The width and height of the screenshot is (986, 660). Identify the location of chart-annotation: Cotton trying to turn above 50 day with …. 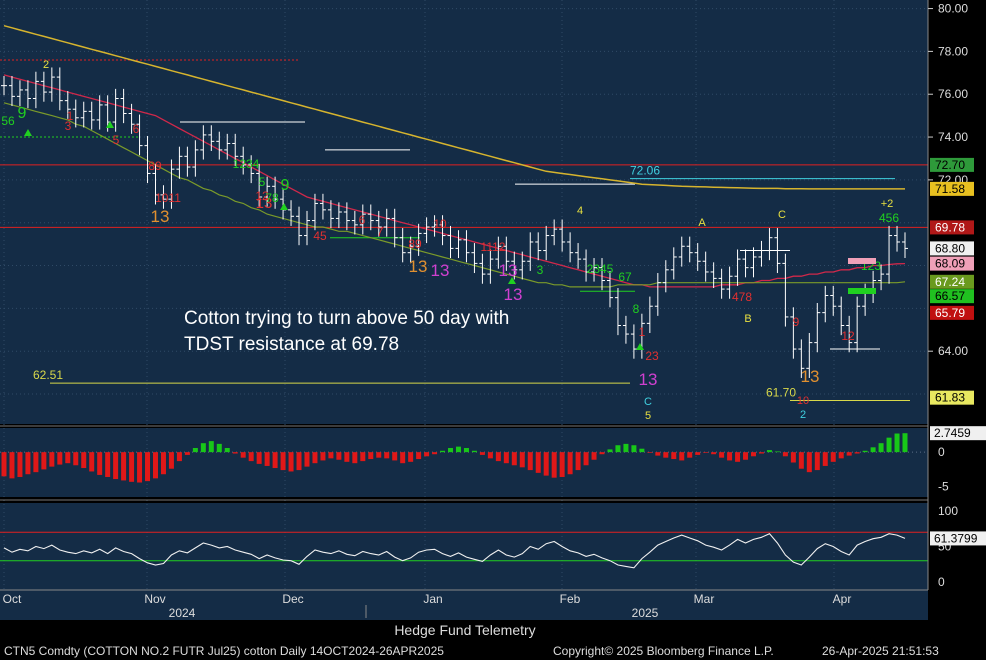
(346, 332).